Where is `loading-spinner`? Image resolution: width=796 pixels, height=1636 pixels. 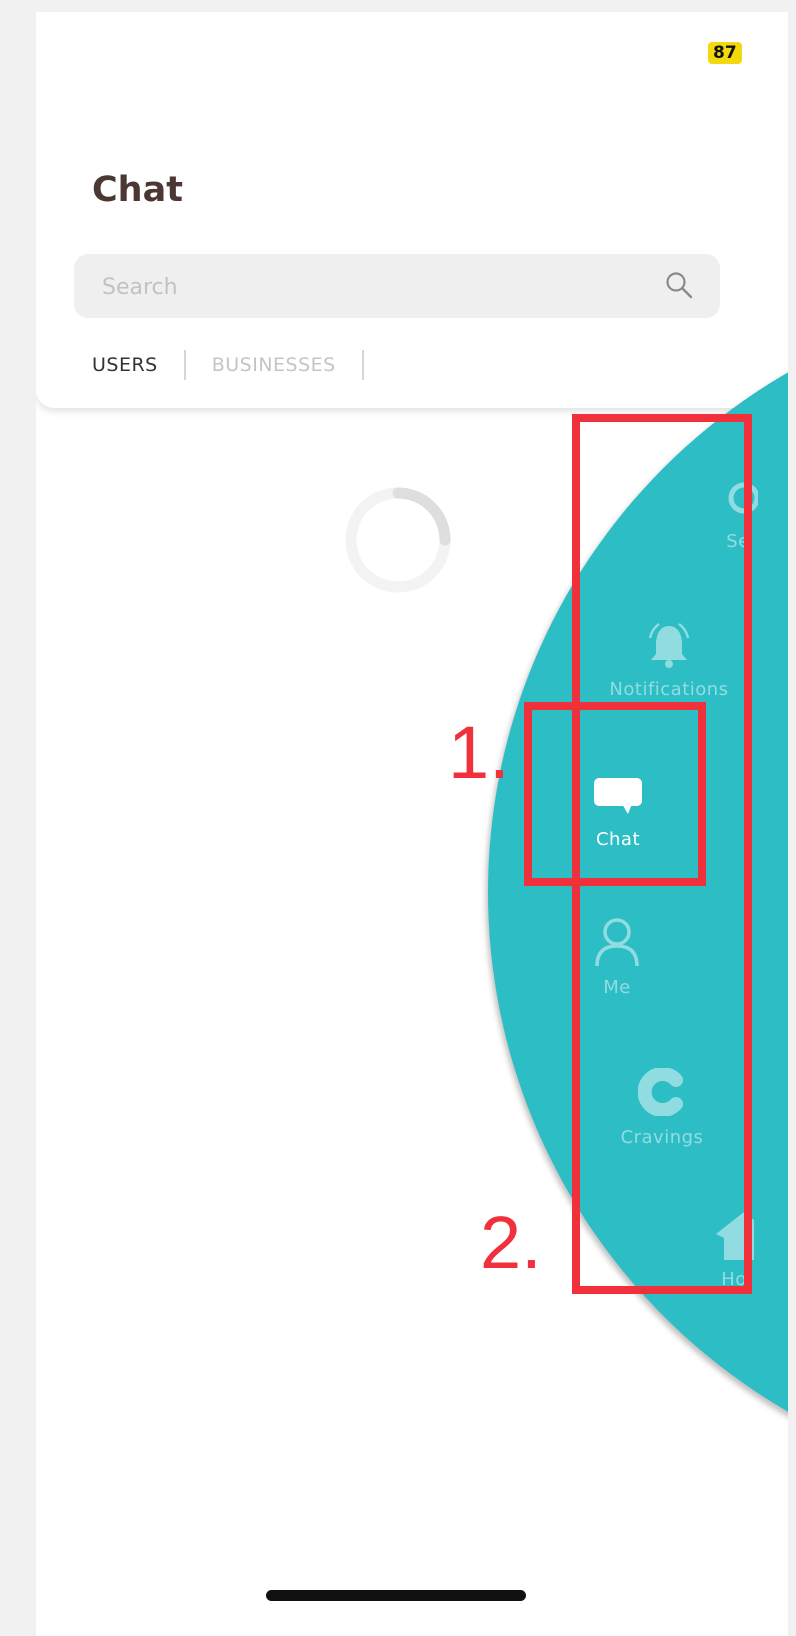 loading-spinner is located at coordinates (398, 540).